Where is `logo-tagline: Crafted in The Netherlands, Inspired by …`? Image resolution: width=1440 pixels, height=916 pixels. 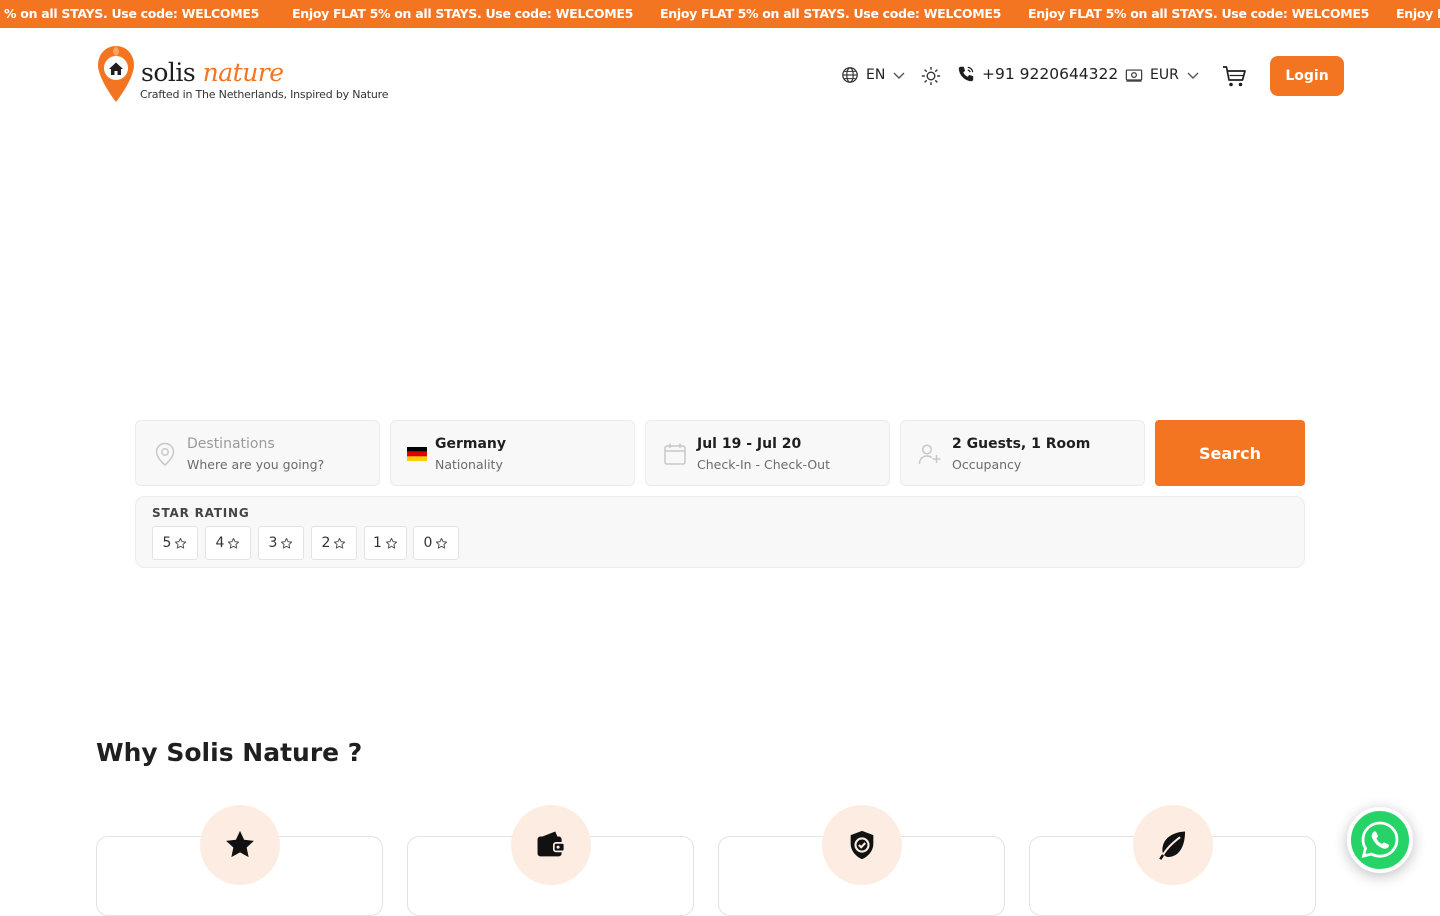 logo-tagline: Crafted in The Netherlands, Inspired by … is located at coordinates (264, 94).